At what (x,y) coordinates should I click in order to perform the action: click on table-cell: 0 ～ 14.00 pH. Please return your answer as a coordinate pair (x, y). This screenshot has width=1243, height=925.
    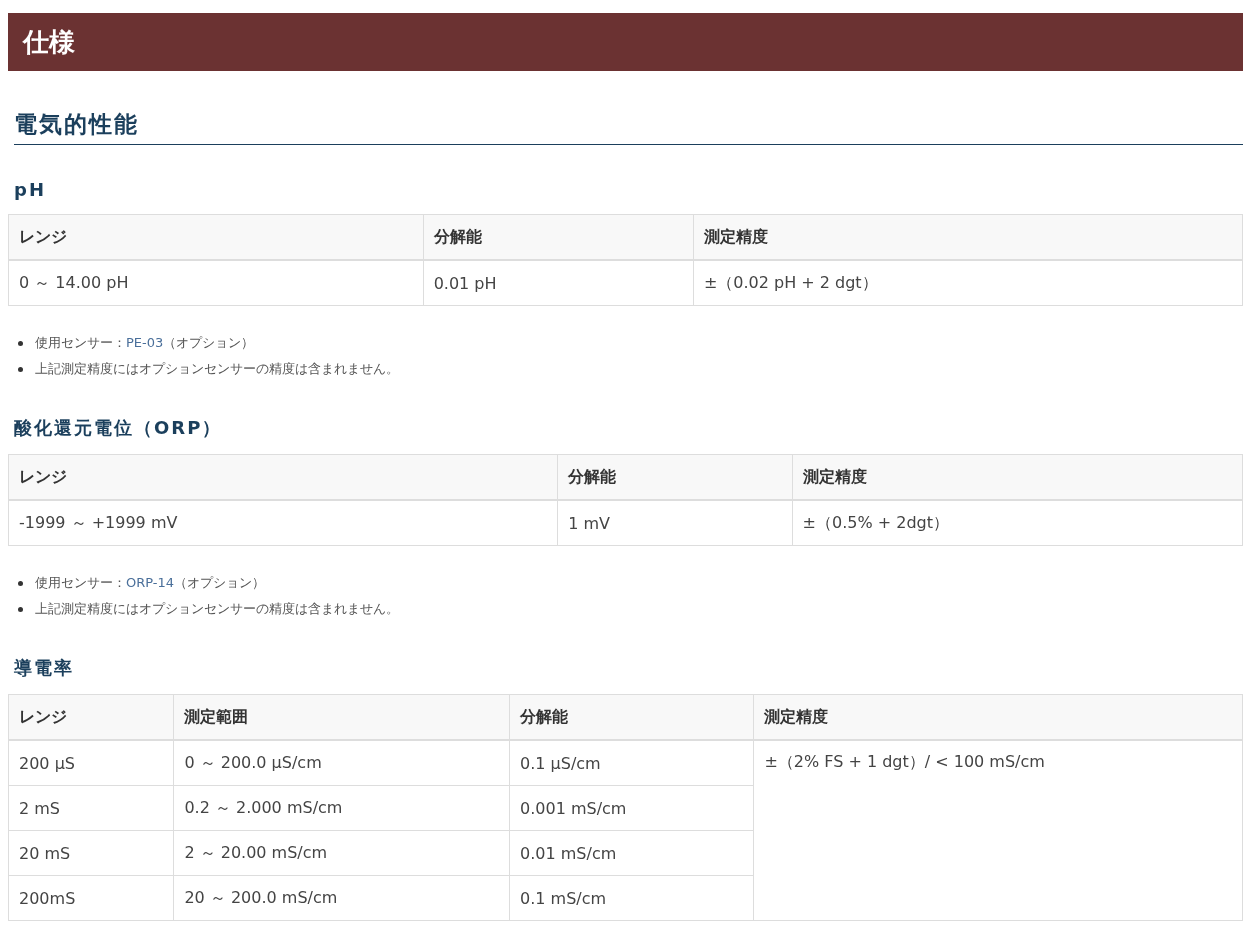
    Looking at the image, I should click on (216, 283).